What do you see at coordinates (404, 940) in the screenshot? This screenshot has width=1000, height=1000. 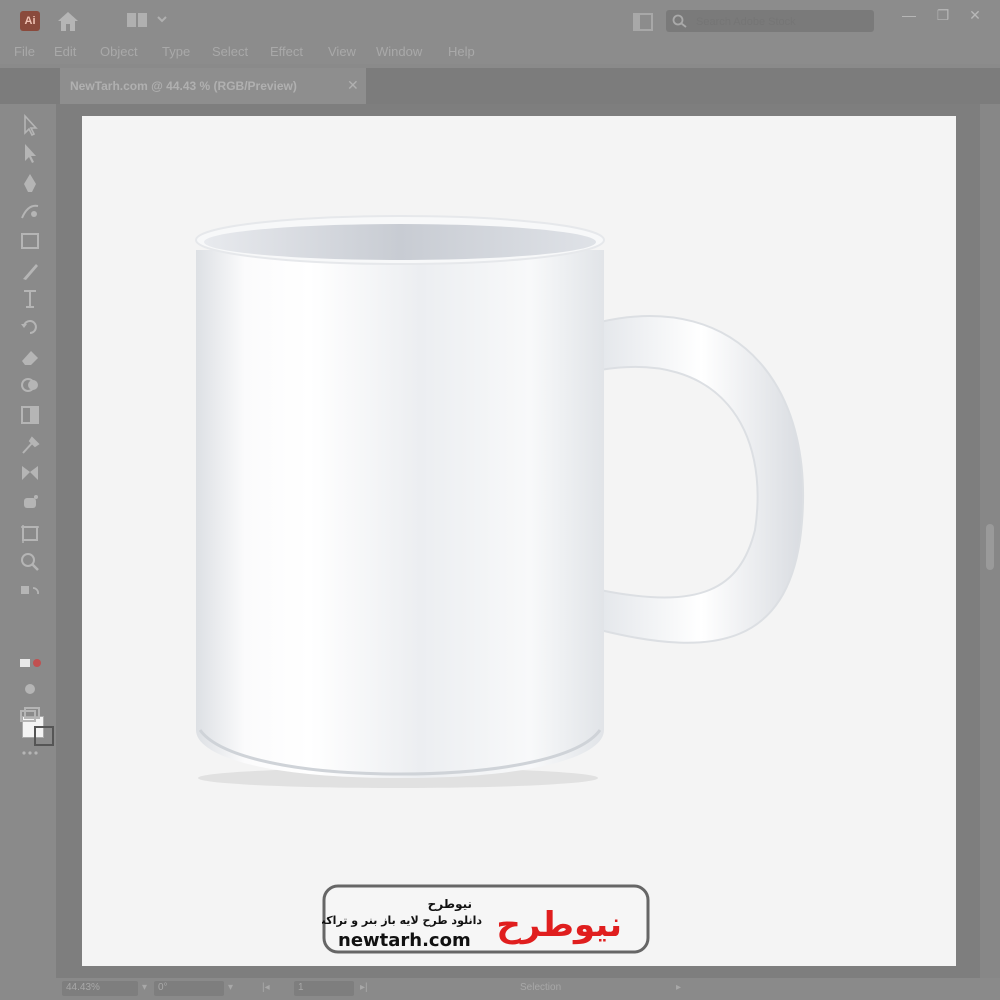 I see `watermark-url: newtarh.com` at bounding box center [404, 940].